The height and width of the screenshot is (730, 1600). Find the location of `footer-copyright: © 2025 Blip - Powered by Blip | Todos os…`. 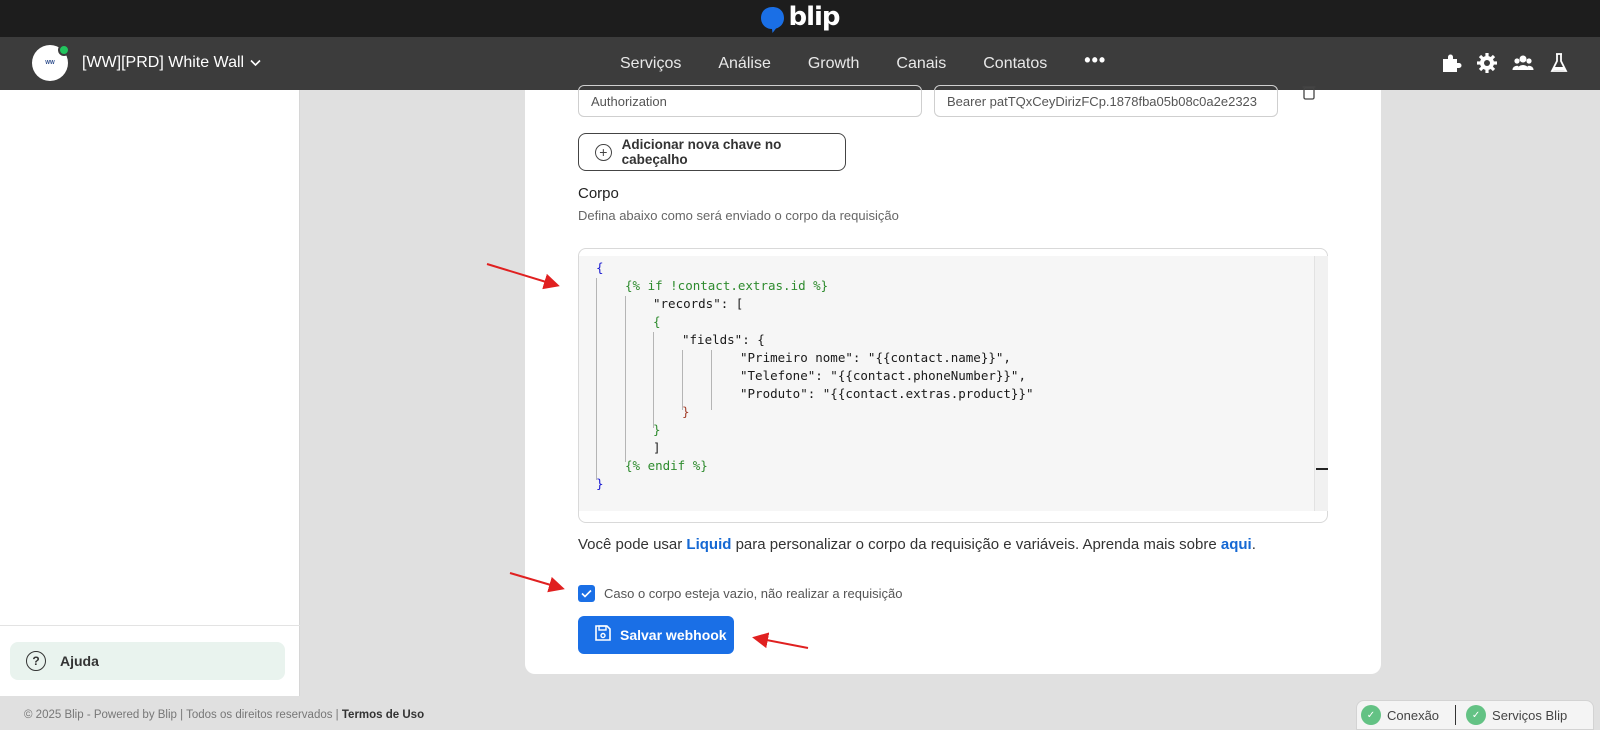

footer-copyright: © 2025 Blip - Powered by Blip | Todos os… is located at coordinates (224, 715).